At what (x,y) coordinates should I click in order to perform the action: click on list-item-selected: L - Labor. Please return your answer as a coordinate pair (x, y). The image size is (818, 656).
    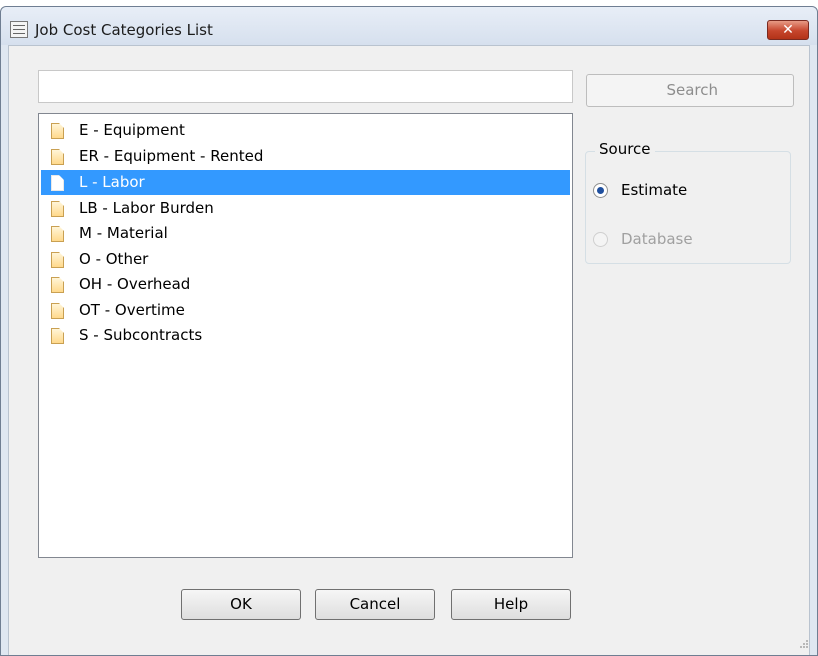
    Looking at the image, I should click on (305, 182).